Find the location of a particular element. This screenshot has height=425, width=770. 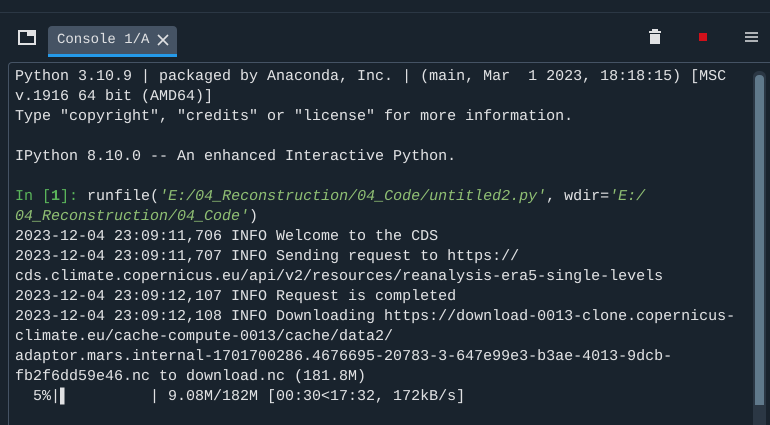

close-icon is located at coordinates (163, 40).